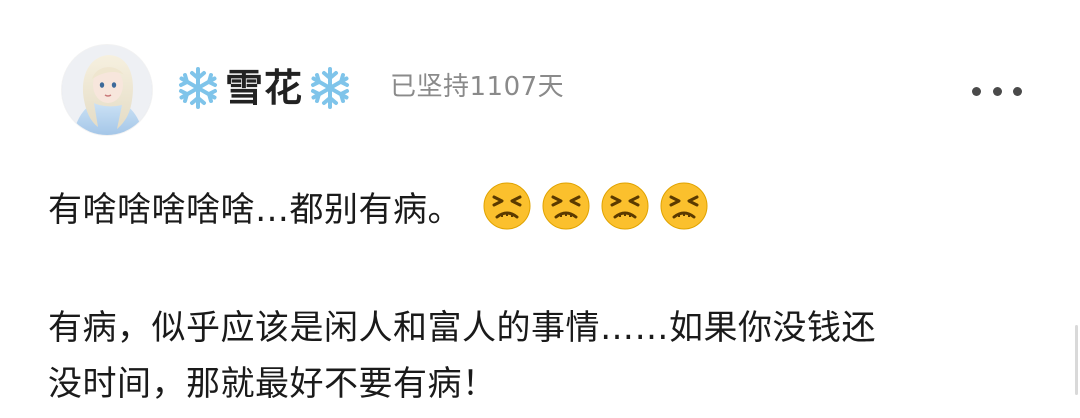  I want to click on author-name: 雪花, so click(264, 88).